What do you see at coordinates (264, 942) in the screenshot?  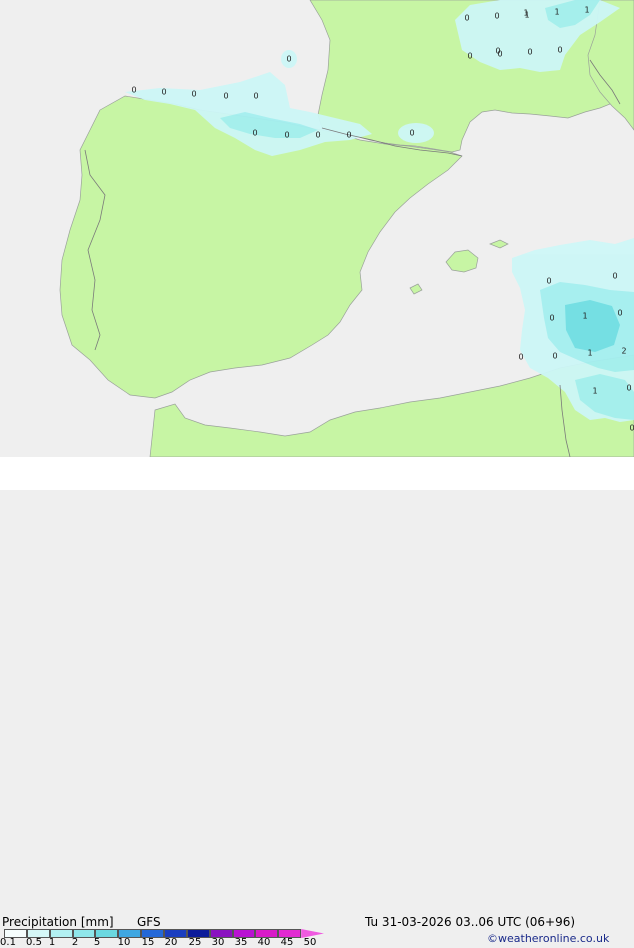 I see `colorbar-tick-label: 40` at bounding box center [264, 942].